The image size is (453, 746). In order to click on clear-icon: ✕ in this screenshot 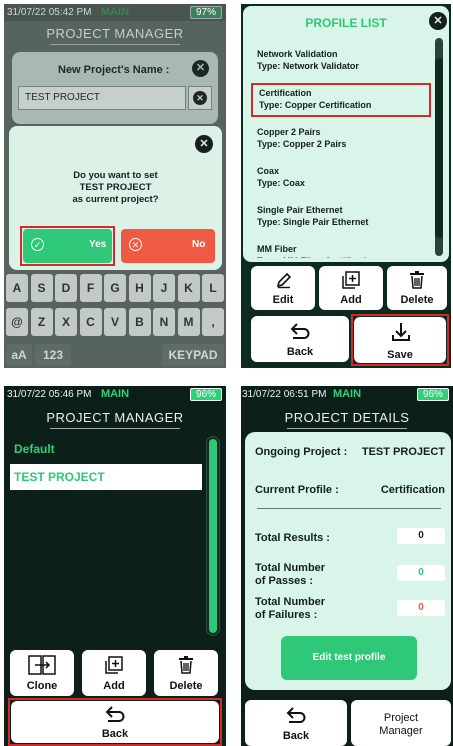, I will do `click(200, 98)`.